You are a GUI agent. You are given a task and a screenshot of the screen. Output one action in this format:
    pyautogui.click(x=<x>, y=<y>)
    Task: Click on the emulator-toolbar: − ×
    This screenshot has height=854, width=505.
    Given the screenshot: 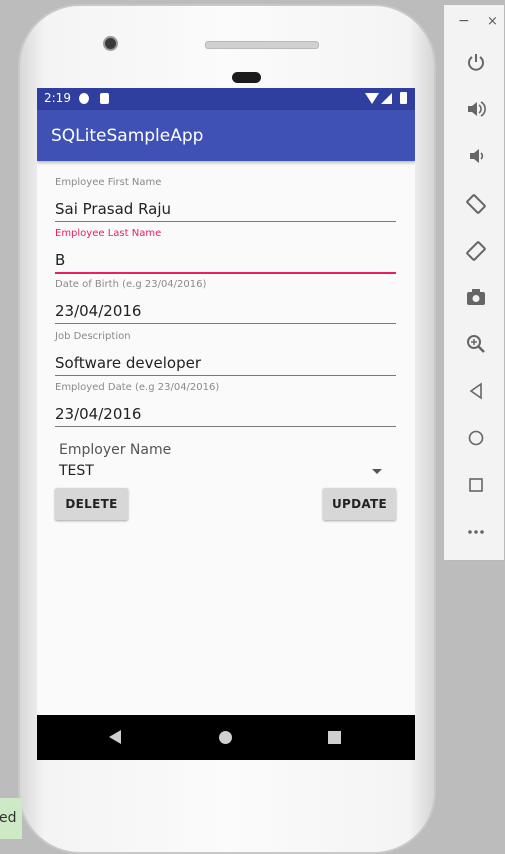 What is the action you would take?
    pyautogui.click(x=474, y=282)
    